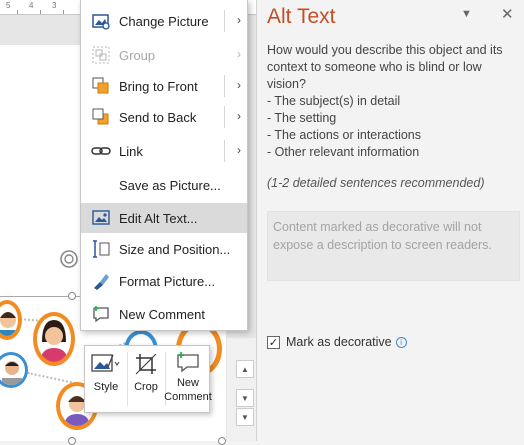 The height and width of the screenshot is (445, 524). Describe the element at coordinates (100, 85) in the screenshot. I see `bring-to-front-icon` at that location.